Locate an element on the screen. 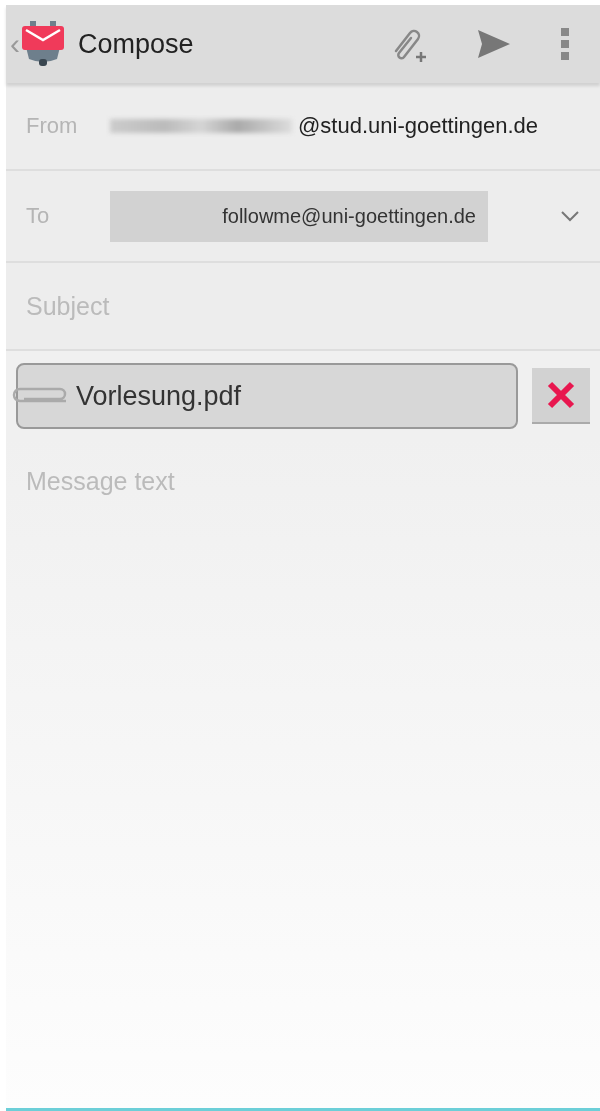  screen-title: Compose is located at coordinates (136, 44).